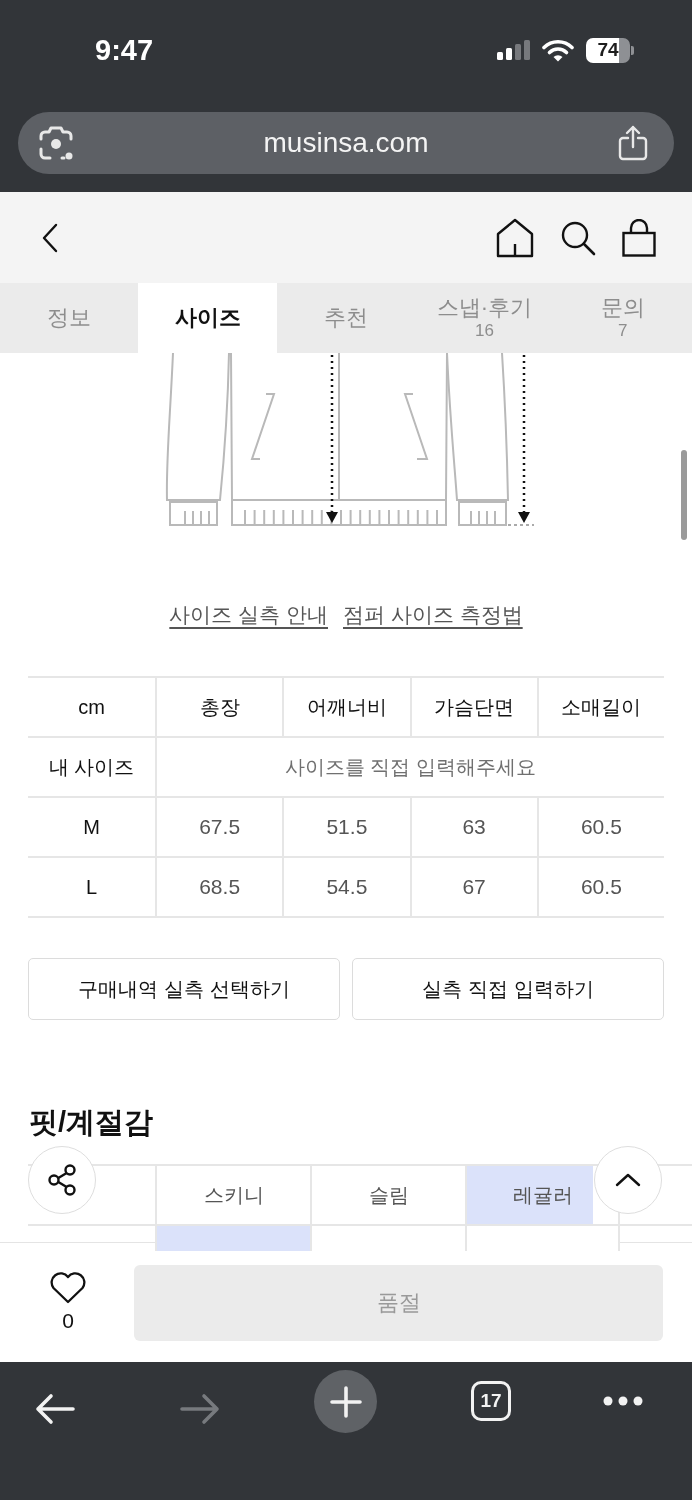  What do you see at coordinates (248, 615) in the screenshot?
I see `size-guide-link: 사이즈 실측 안내` at bounding box center [248, 615].